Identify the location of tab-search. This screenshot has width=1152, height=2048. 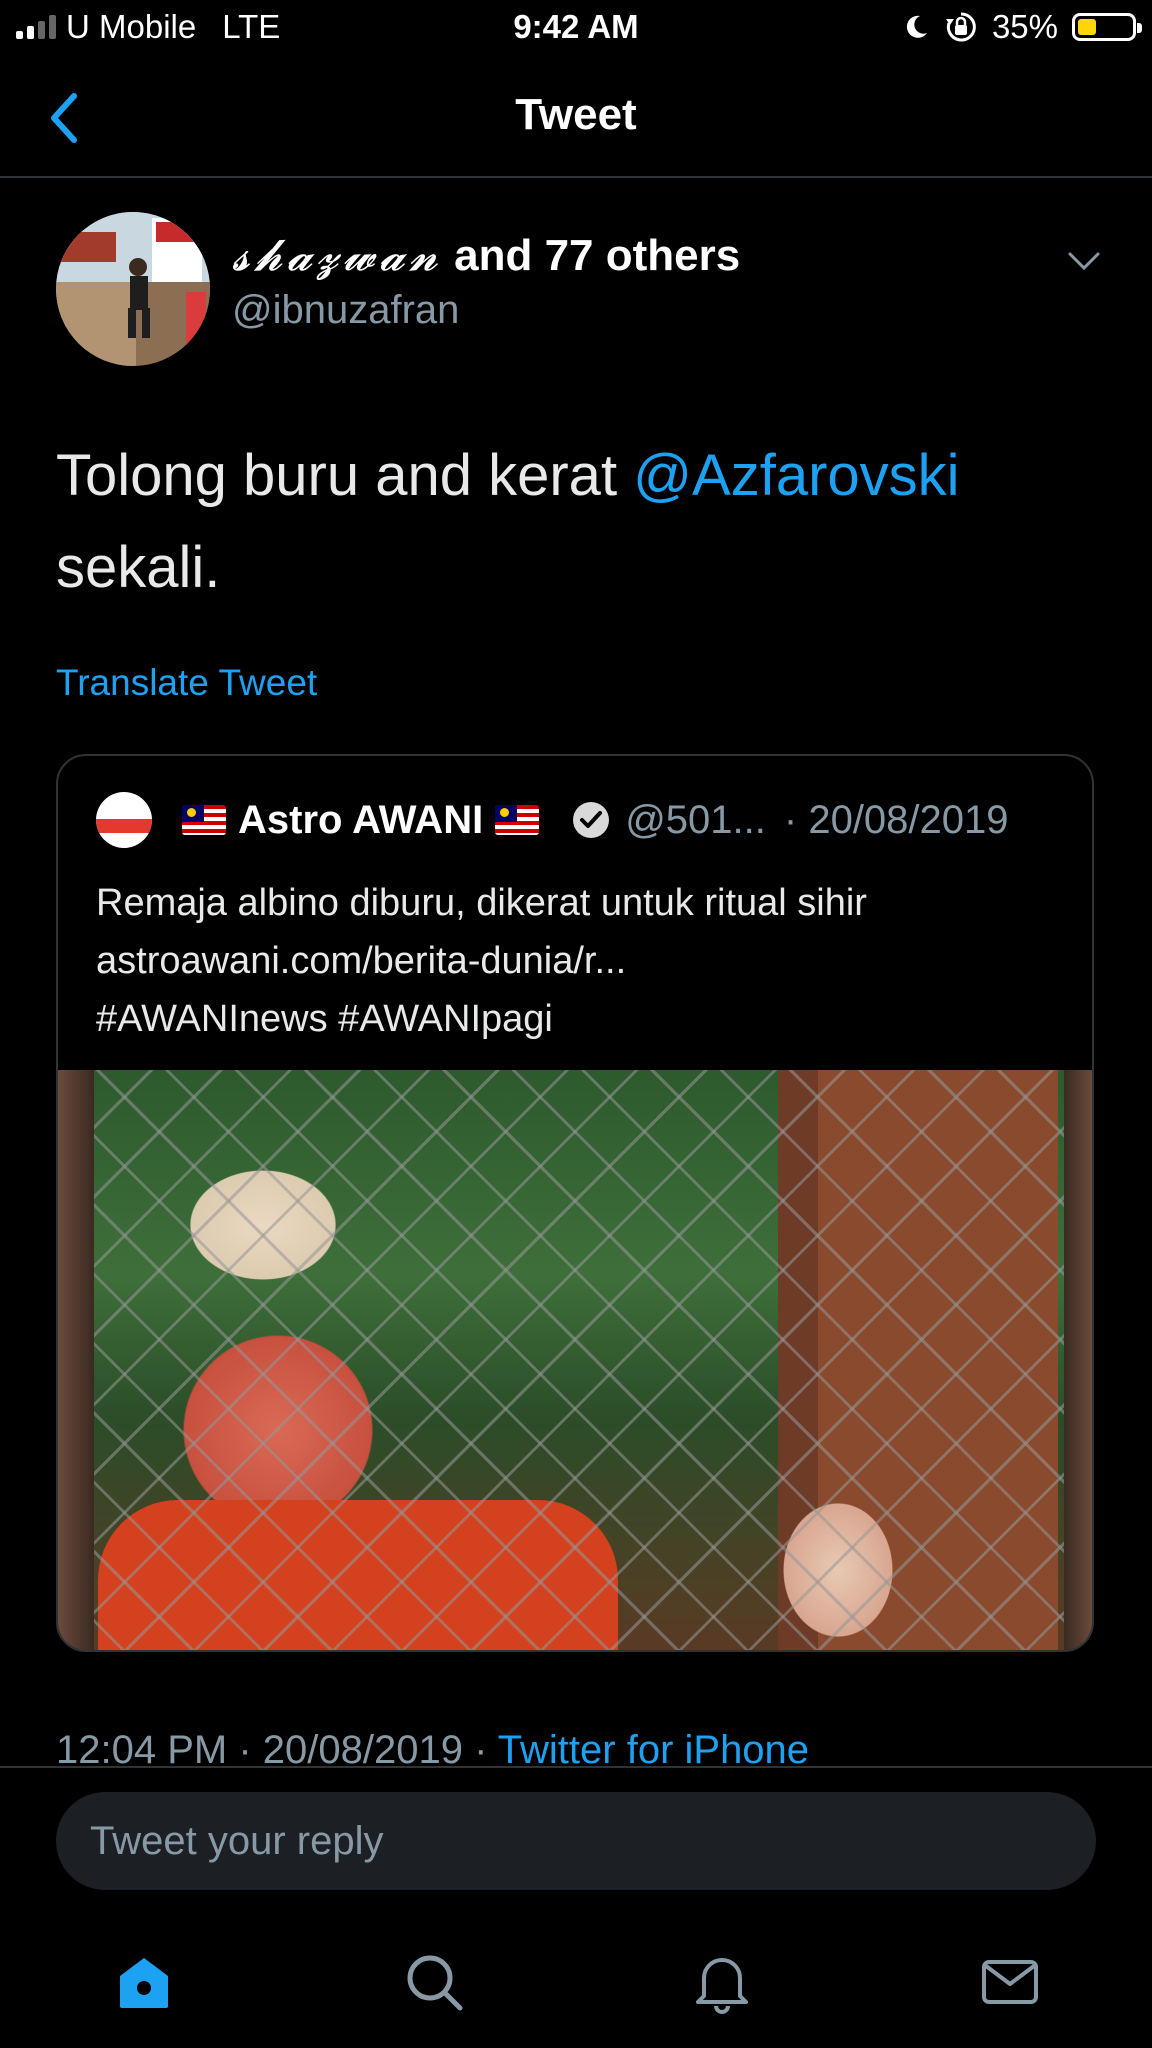
(434, 1982).